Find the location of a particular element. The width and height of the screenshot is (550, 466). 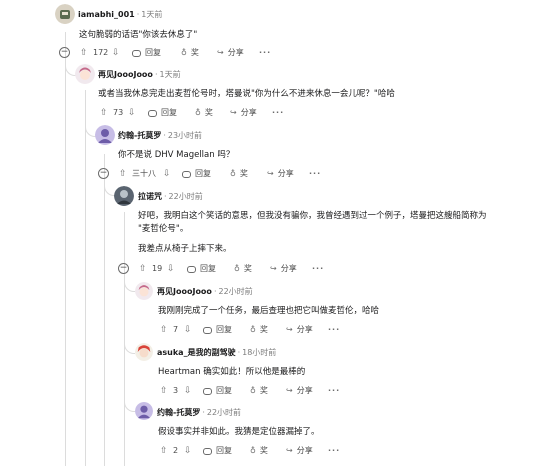

vote-count: 73 is located at coordinates (118, 112).